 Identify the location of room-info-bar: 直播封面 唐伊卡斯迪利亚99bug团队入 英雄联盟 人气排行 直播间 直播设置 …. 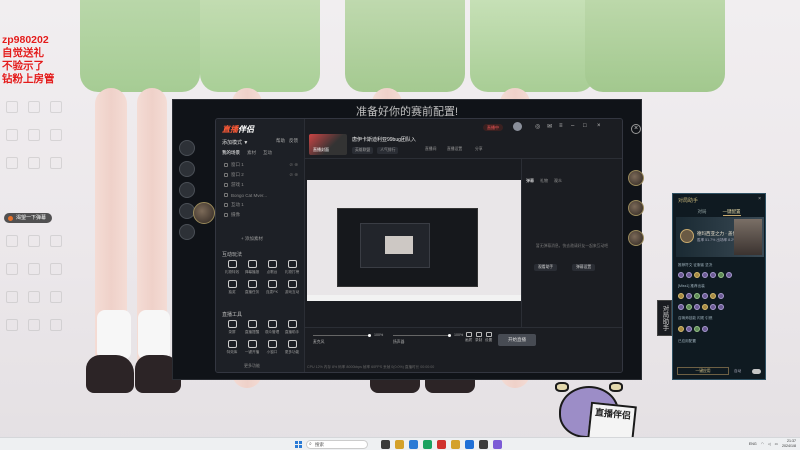
(463, 139).